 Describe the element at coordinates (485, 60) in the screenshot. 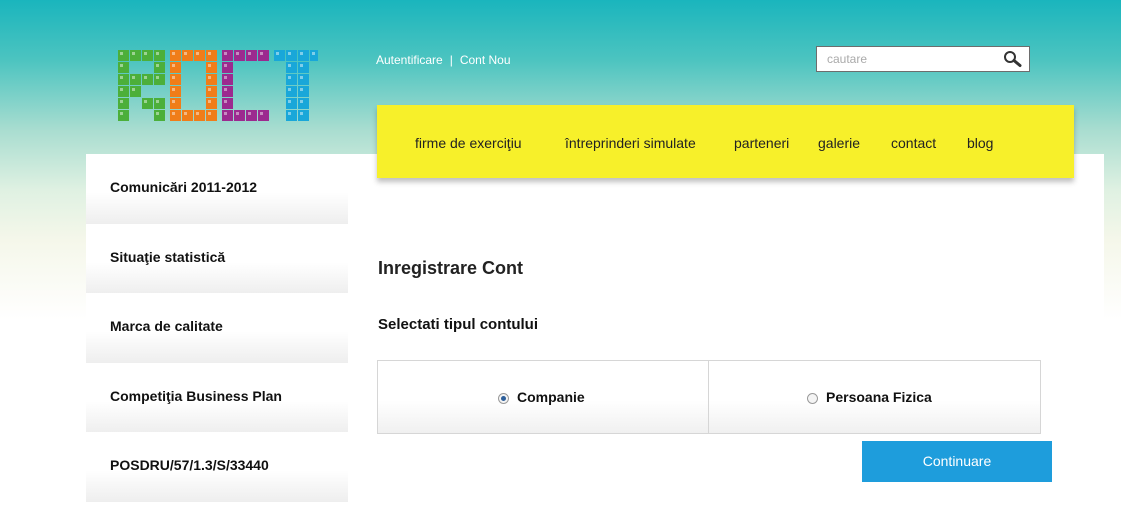

I see `register-link: Cont Nou` at that location.